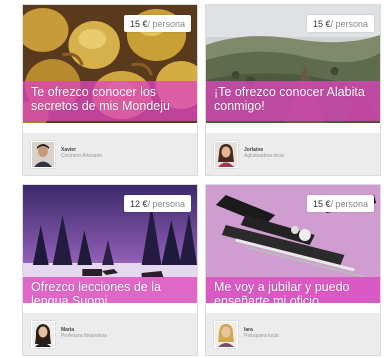 Image resolution: width=387 pixels, height=358 pixels. I want to click on price-badge: 12 €/ persona, so click(157, 203).